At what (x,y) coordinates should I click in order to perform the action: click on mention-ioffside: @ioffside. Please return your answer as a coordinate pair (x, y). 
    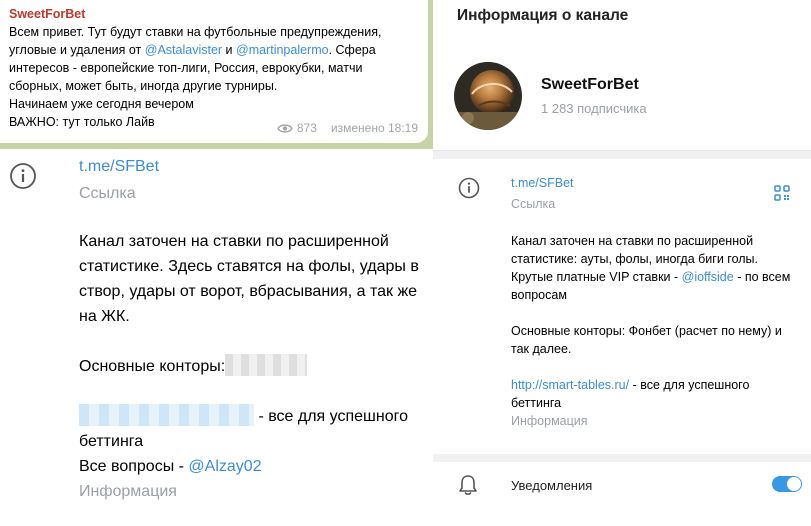
    Looking at the image, I should click on (708, 277).